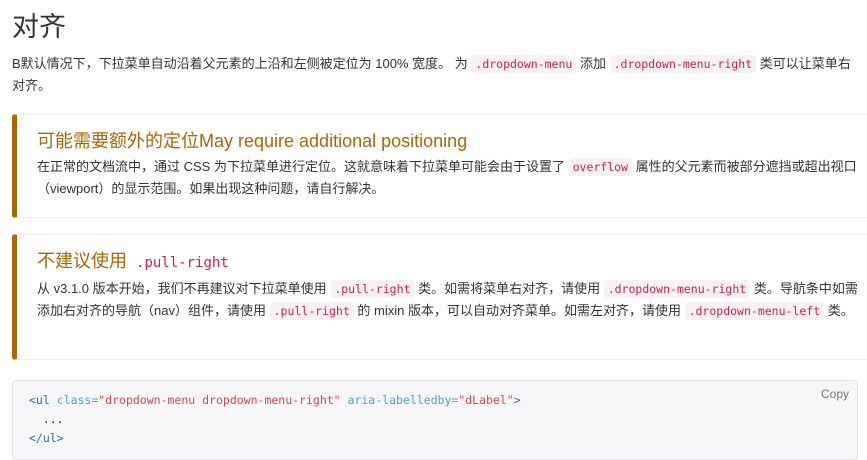  What do you see at coordinates (486, 400) in the screenshot?
I see `code-val-aria: "dLabel"` at bounding box center [486, 400].